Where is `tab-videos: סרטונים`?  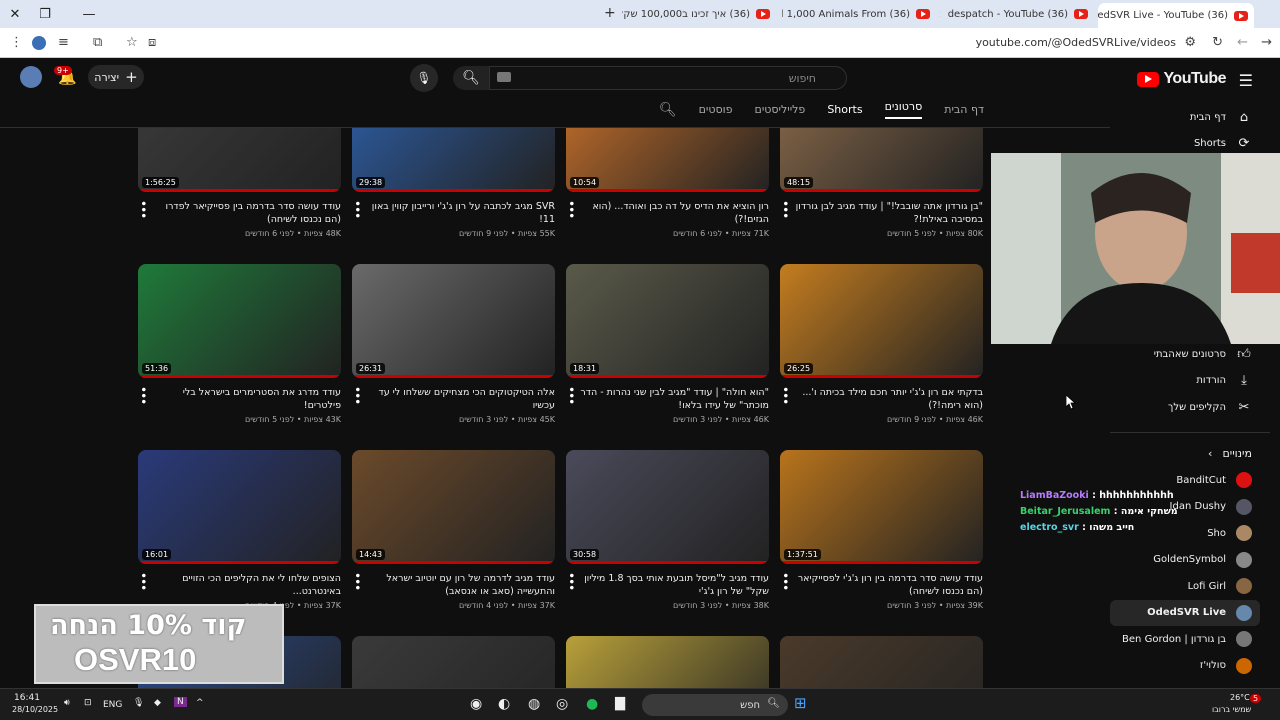 tab-videos: סרטונים is located at coordinates (903, 109).